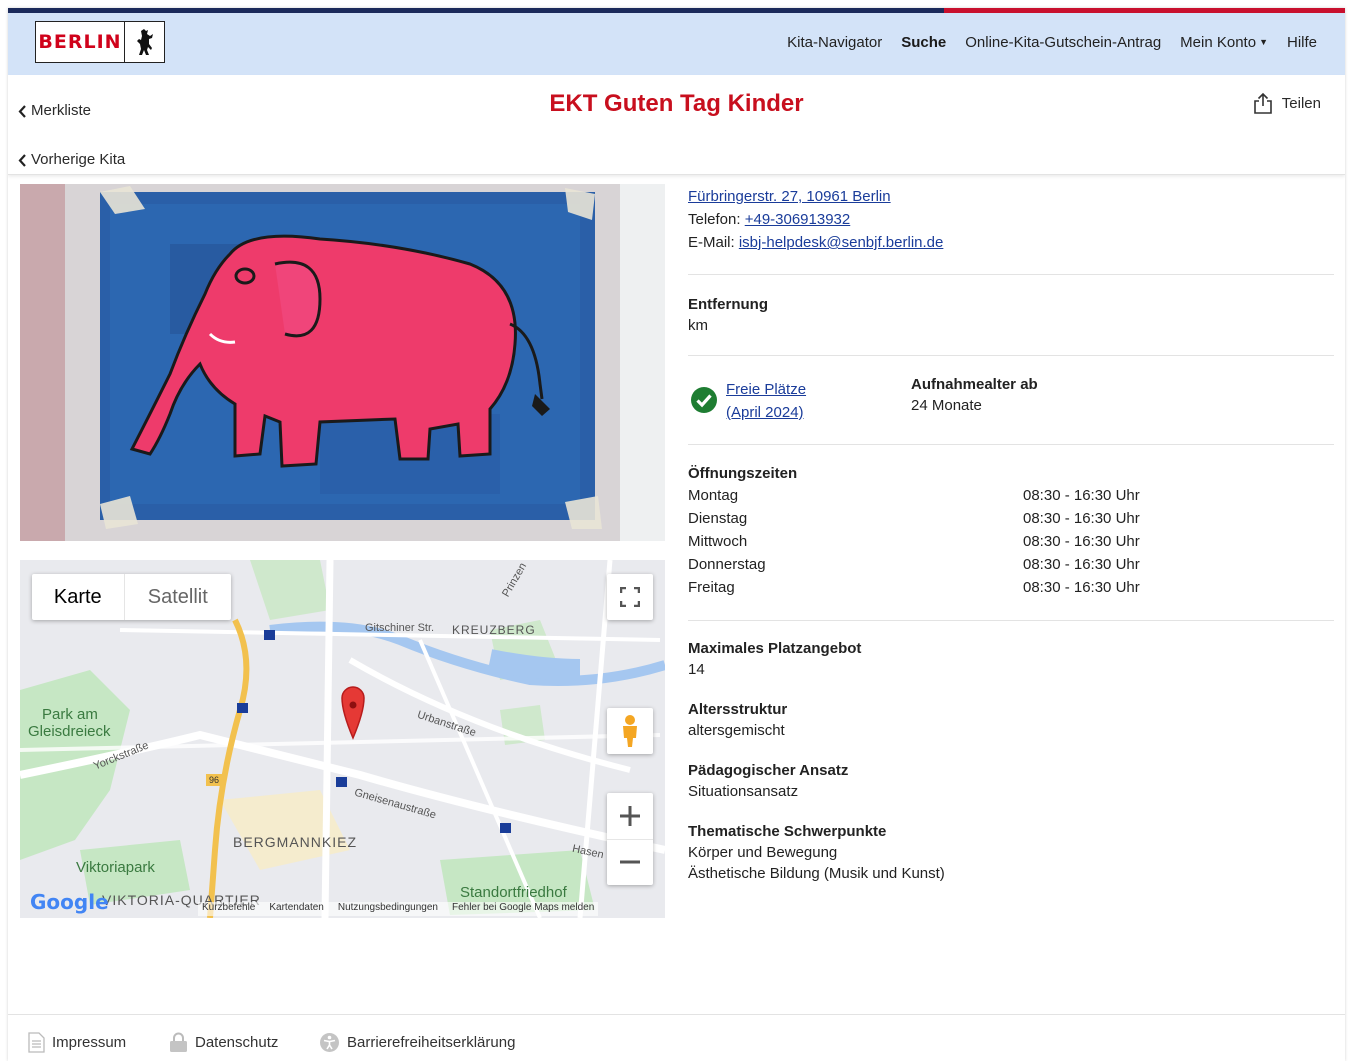 The width and height of the screenshot is (1349, 1061). I want to click on nav-hilfe: Hilfe, so click(1302, 42).